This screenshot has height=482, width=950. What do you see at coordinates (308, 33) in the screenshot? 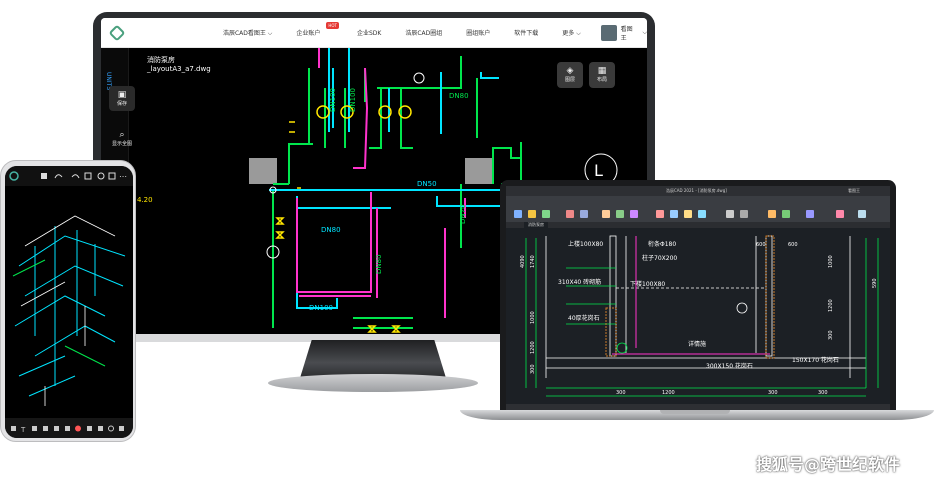
I see `nav-item-label: 企业账户` at bounding box center [308, 33].